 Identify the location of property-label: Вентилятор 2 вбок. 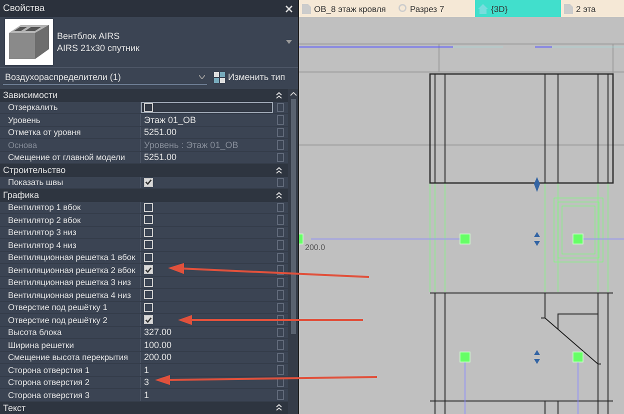
(70, 220).